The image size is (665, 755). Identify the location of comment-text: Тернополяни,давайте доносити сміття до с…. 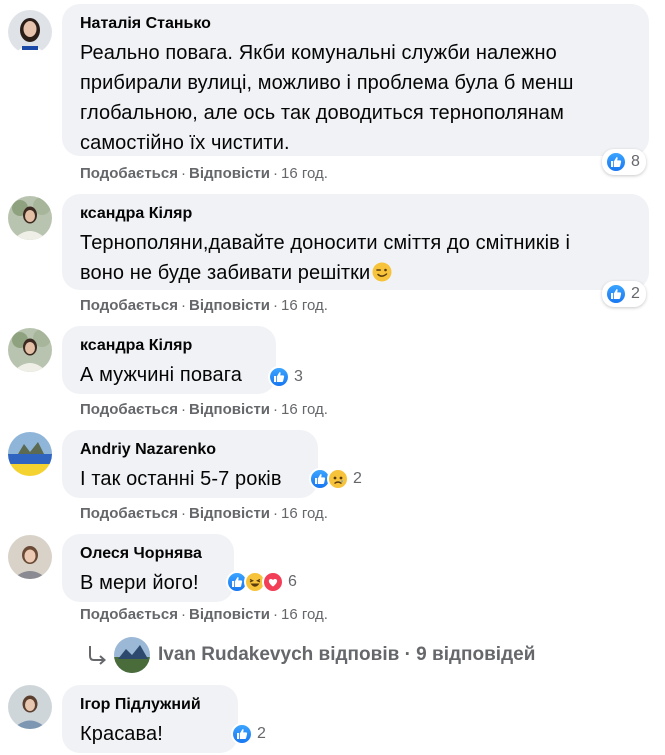
(357, 259).